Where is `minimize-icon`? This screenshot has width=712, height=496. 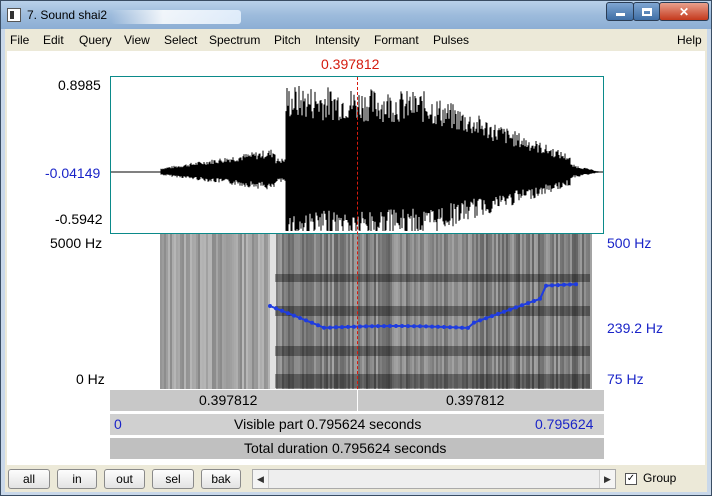 minimize-icon is located at coordinates (620, 14).